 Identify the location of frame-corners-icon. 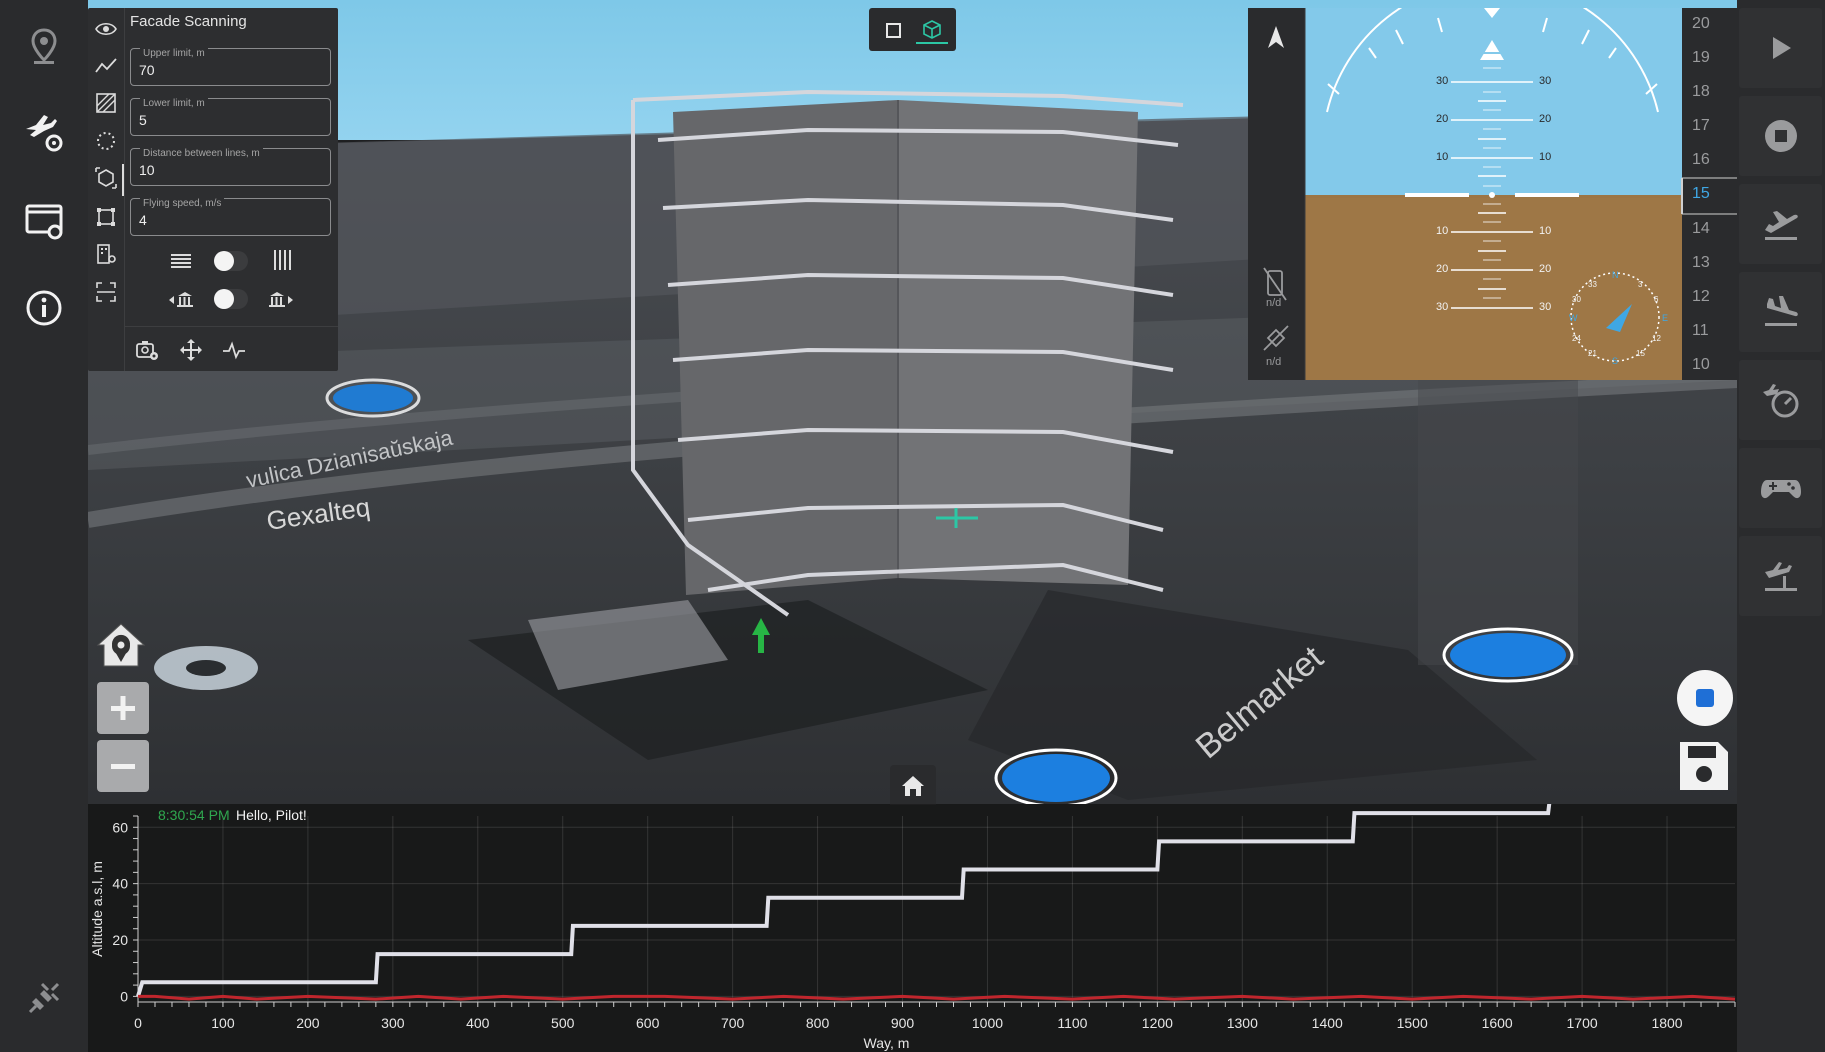
(106, 217).